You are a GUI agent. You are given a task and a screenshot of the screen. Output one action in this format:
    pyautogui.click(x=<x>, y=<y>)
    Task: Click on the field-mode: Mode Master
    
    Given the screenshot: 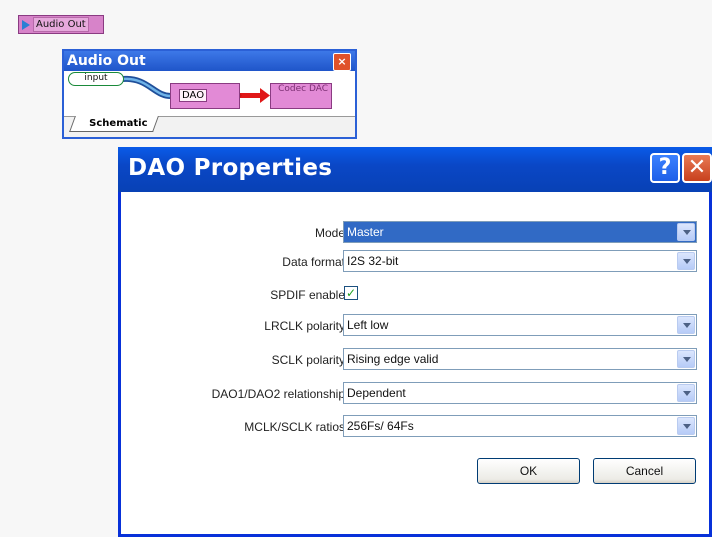 What is the action you would take?
    pyautogui.click(x=415, y=233)
    